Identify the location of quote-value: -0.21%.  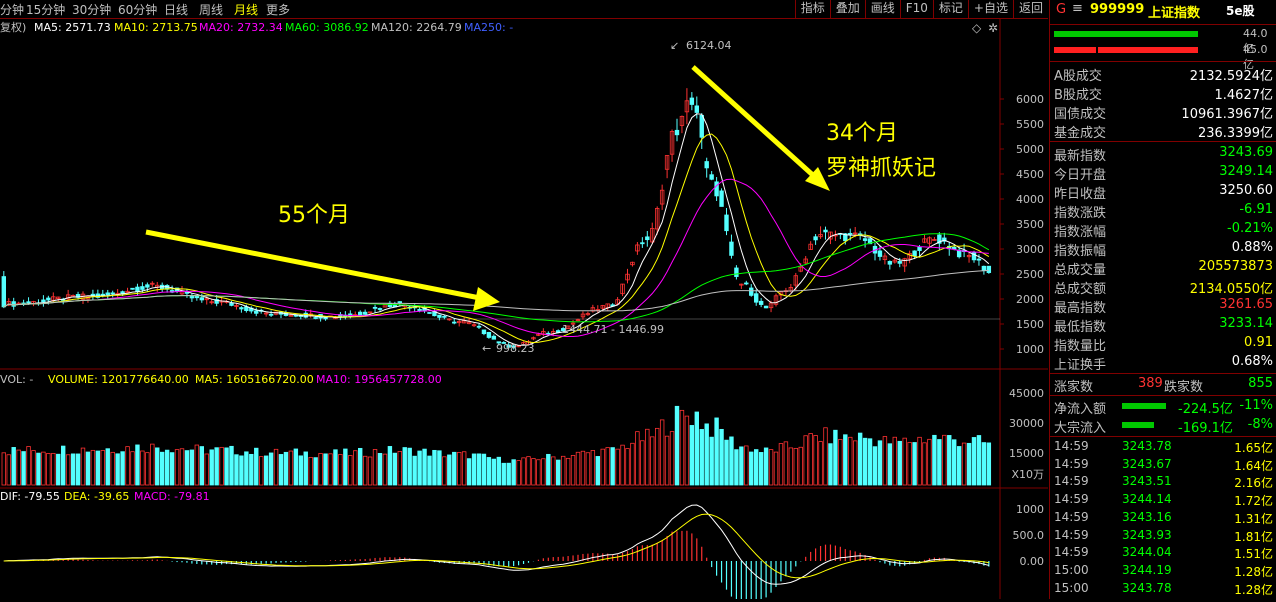
(1250, 228).